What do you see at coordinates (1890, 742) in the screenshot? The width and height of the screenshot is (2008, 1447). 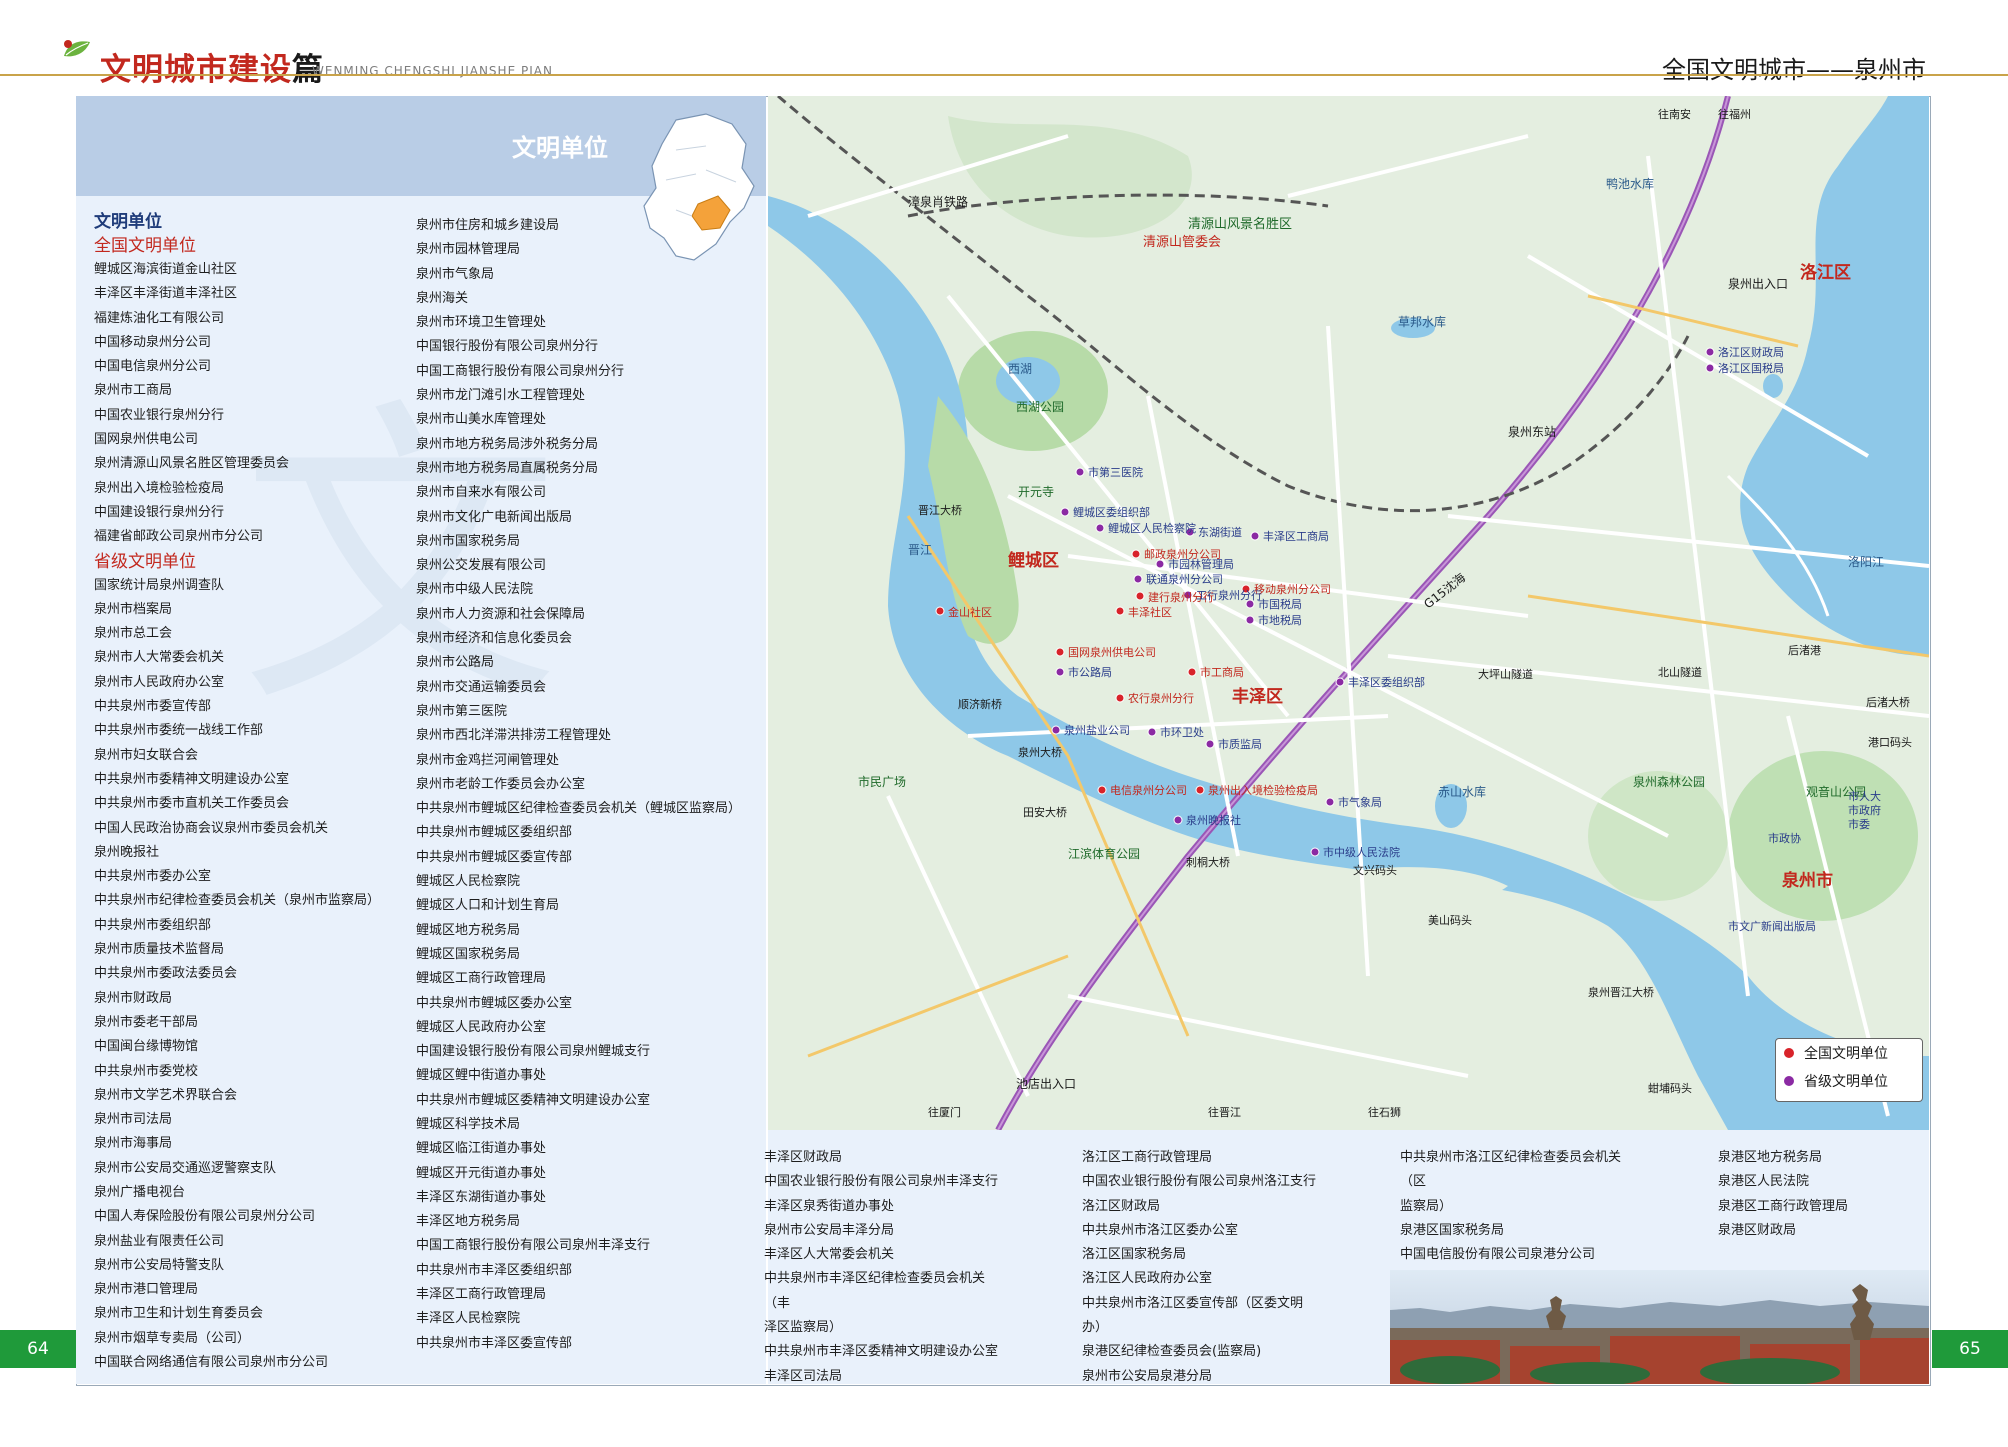 I see `map-label-port: 港口码头` at bounding box center [1890, 742].